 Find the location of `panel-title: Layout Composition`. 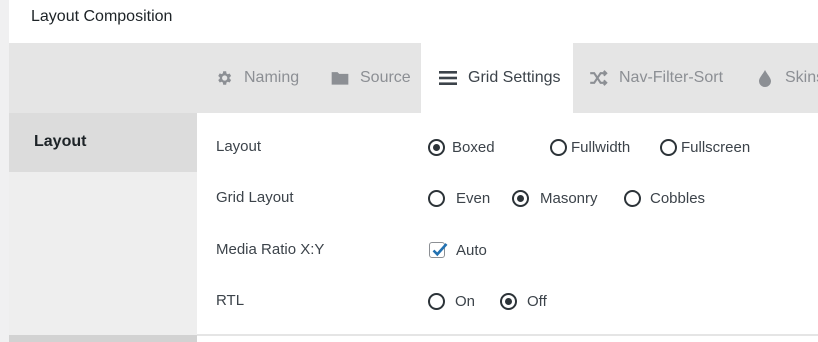

panel-title: Layout Composition is located at coordinates (102, 16).